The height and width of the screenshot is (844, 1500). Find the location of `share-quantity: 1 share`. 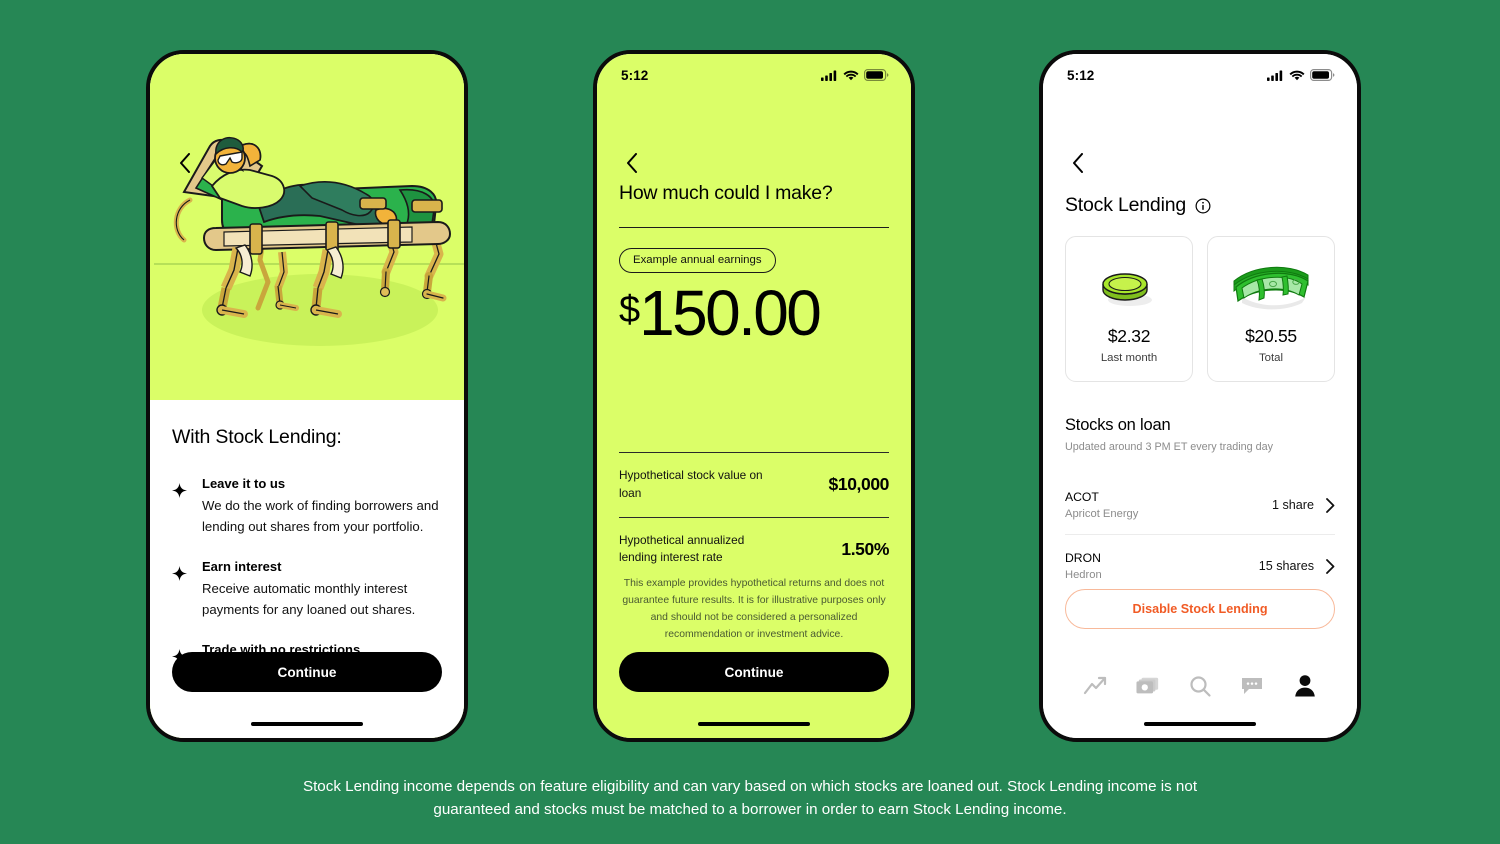

share-quantity: 1 share is located at coordinates (1292, 505).